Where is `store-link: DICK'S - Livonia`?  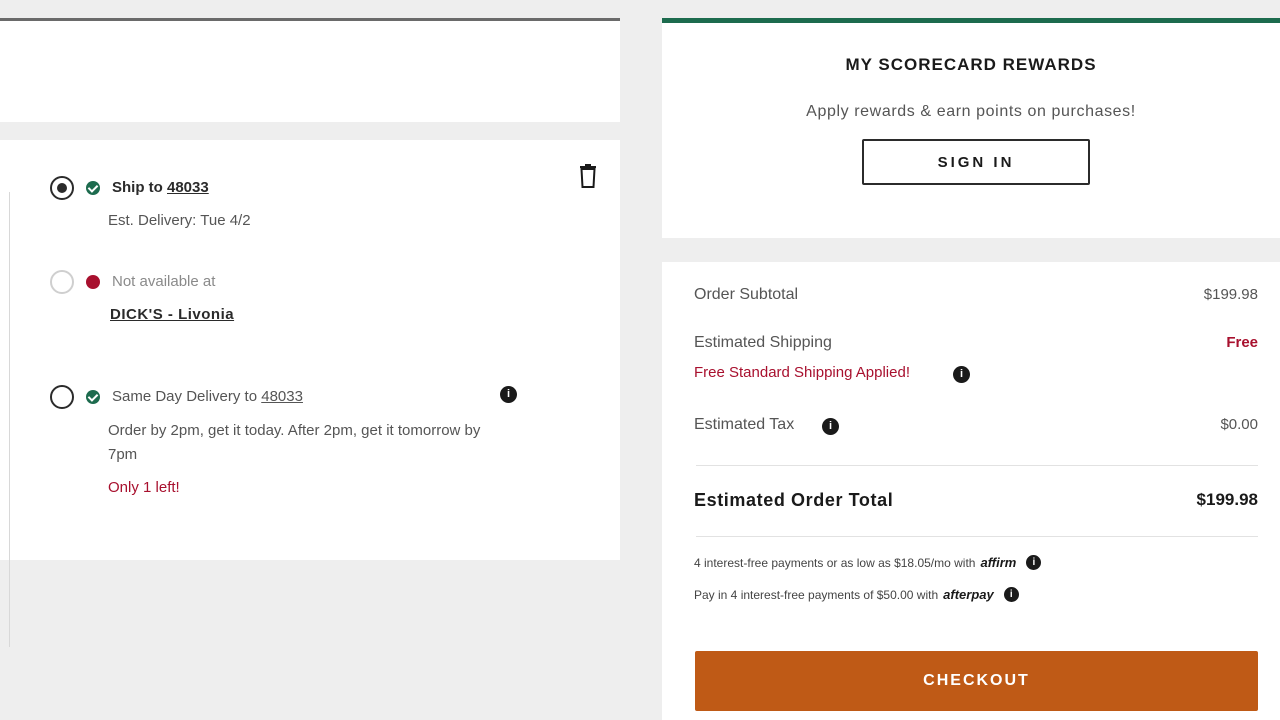 store-link: DICK'S - Livonia is located at coordinates (172, 314).